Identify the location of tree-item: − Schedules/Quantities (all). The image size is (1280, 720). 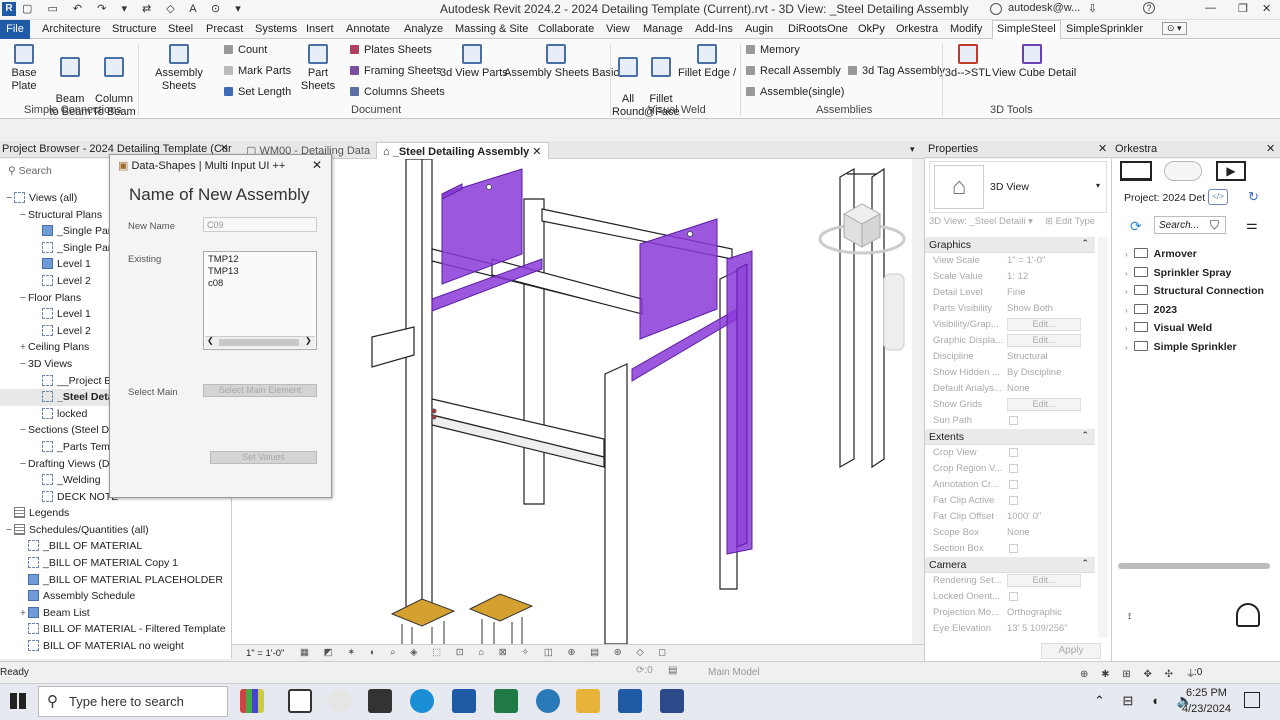
(115, 530).